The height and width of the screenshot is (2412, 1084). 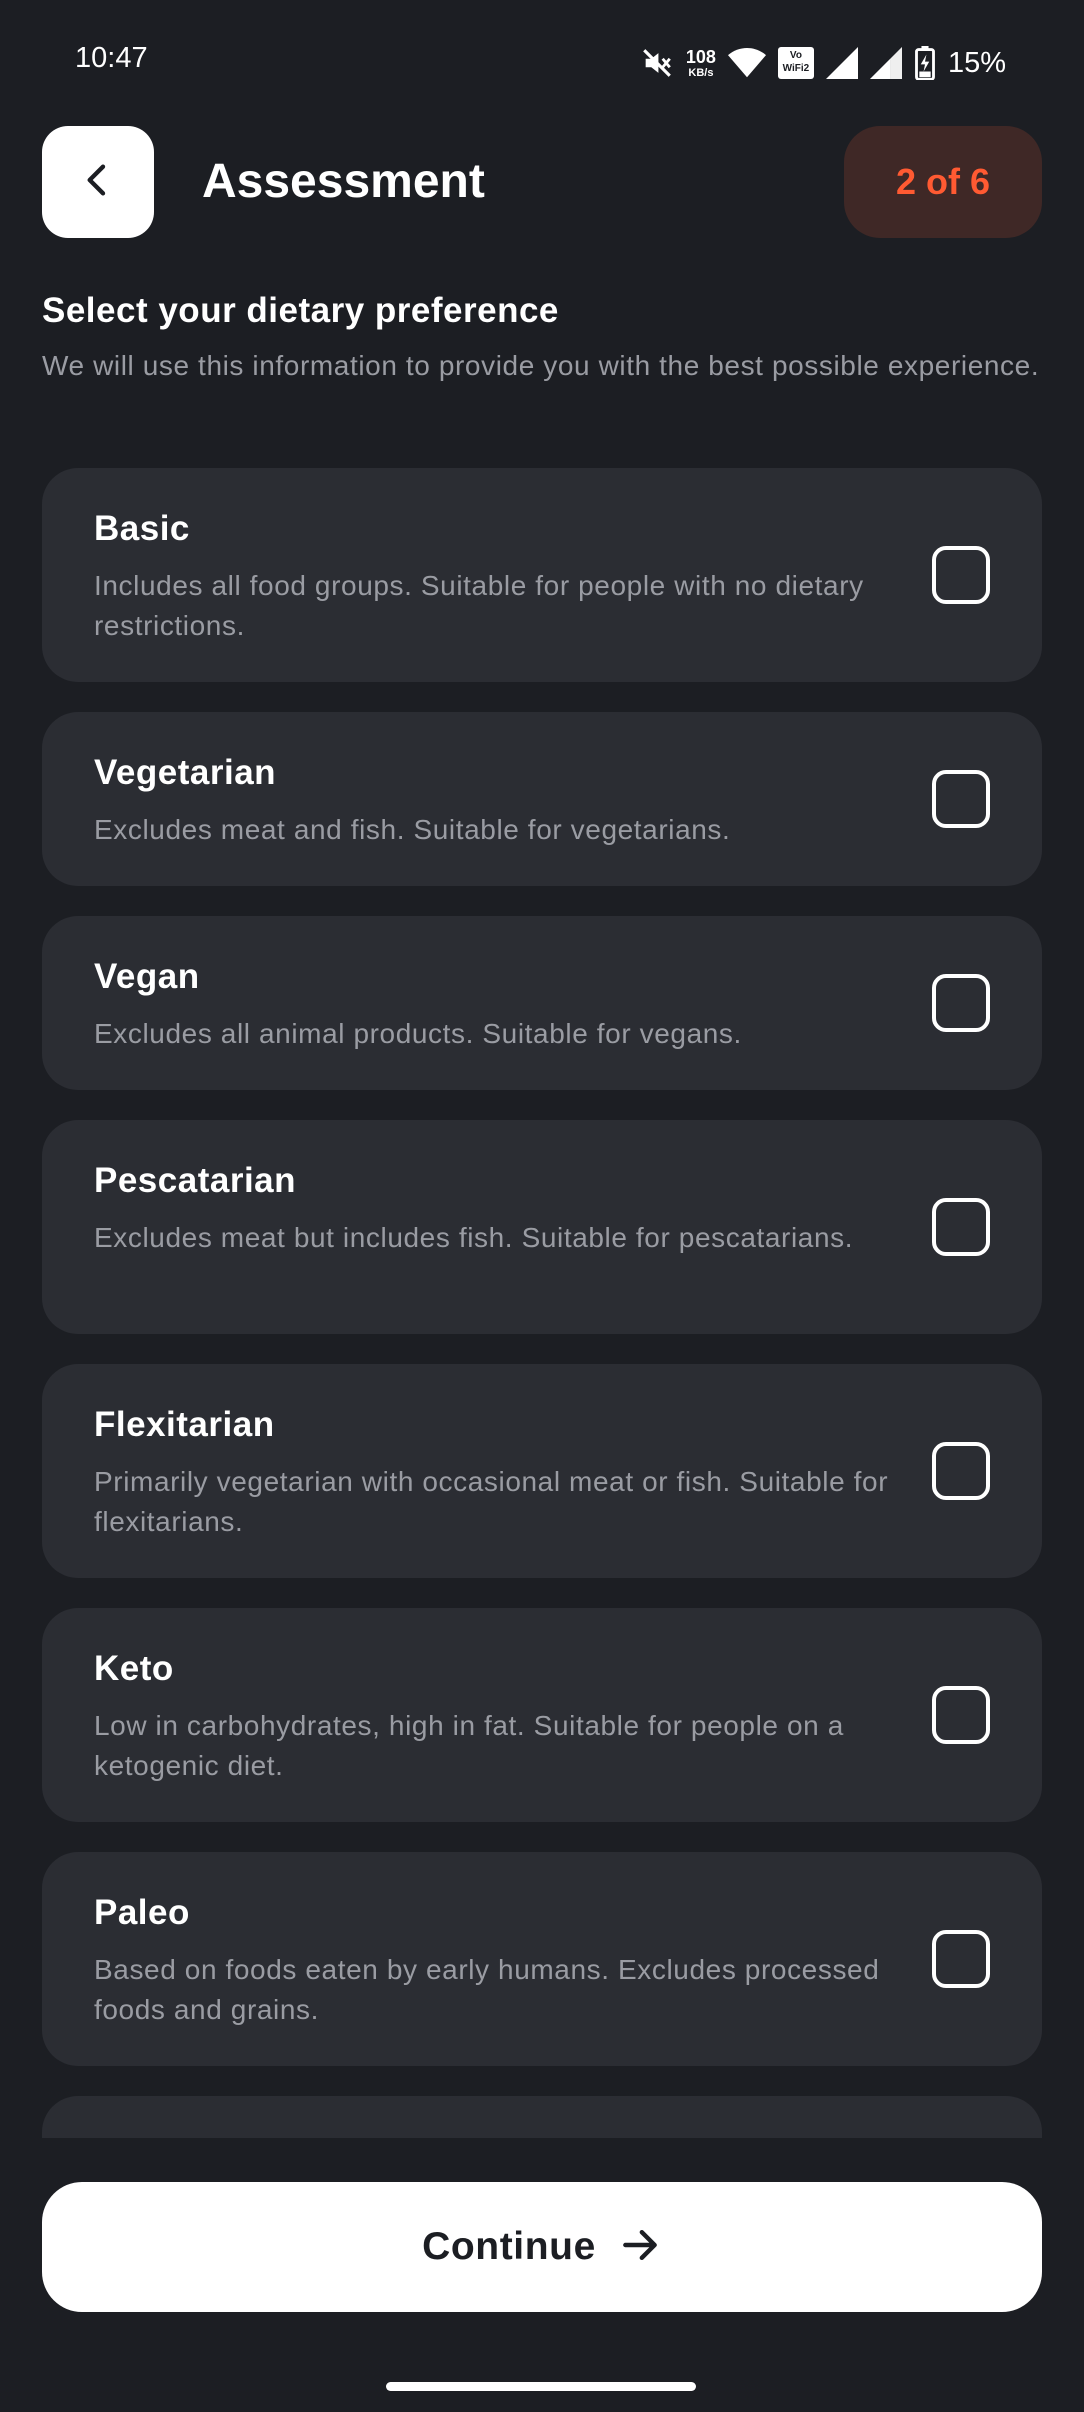 What do you see at coordinates (542, 60) in the screenshot?
I see `status-bar: 10:47 108 KB/s Vo WiFi2 15%` at bounding box center [542, 60].